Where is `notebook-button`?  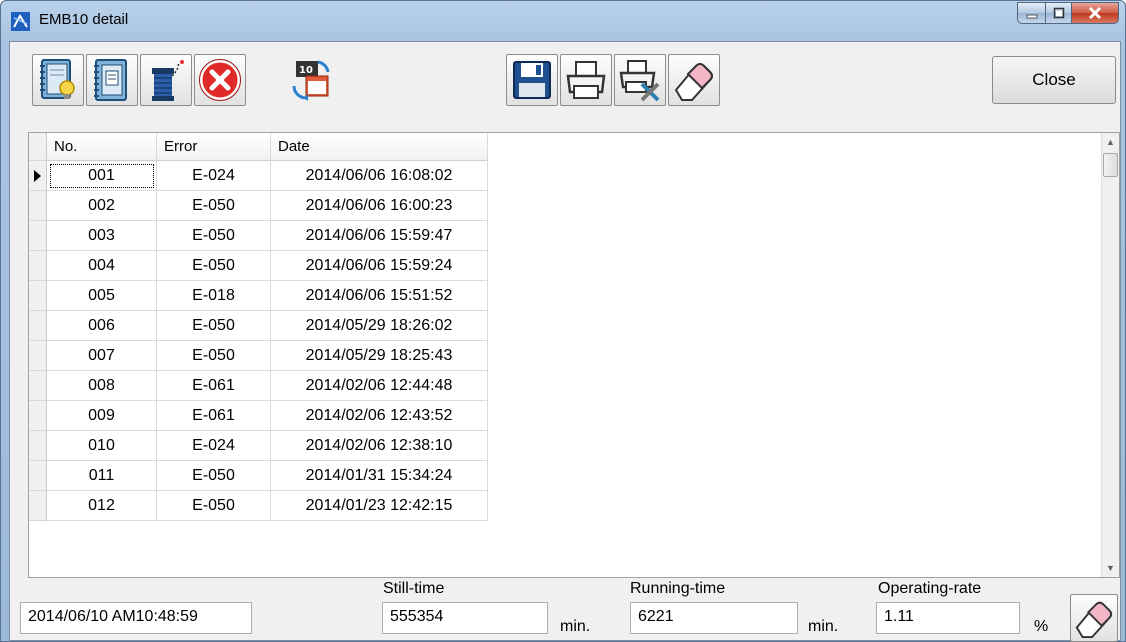
notebook-button is located at coordinates (112, 80).